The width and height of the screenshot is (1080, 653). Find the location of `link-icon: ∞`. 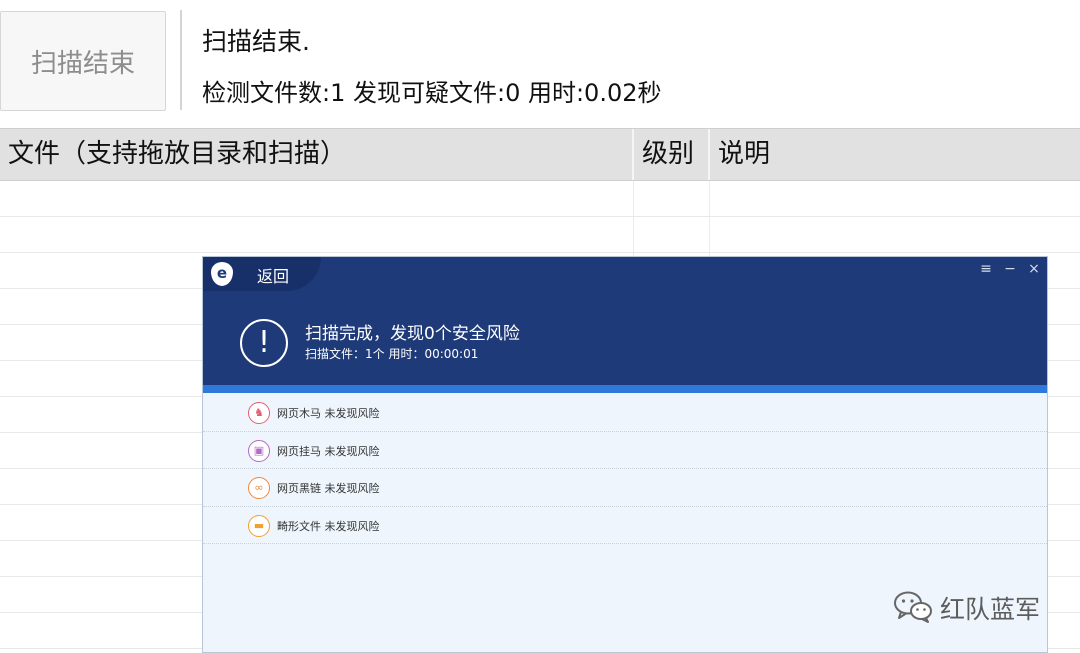

link-icon: ∞ is located at coordinates (259, 488).